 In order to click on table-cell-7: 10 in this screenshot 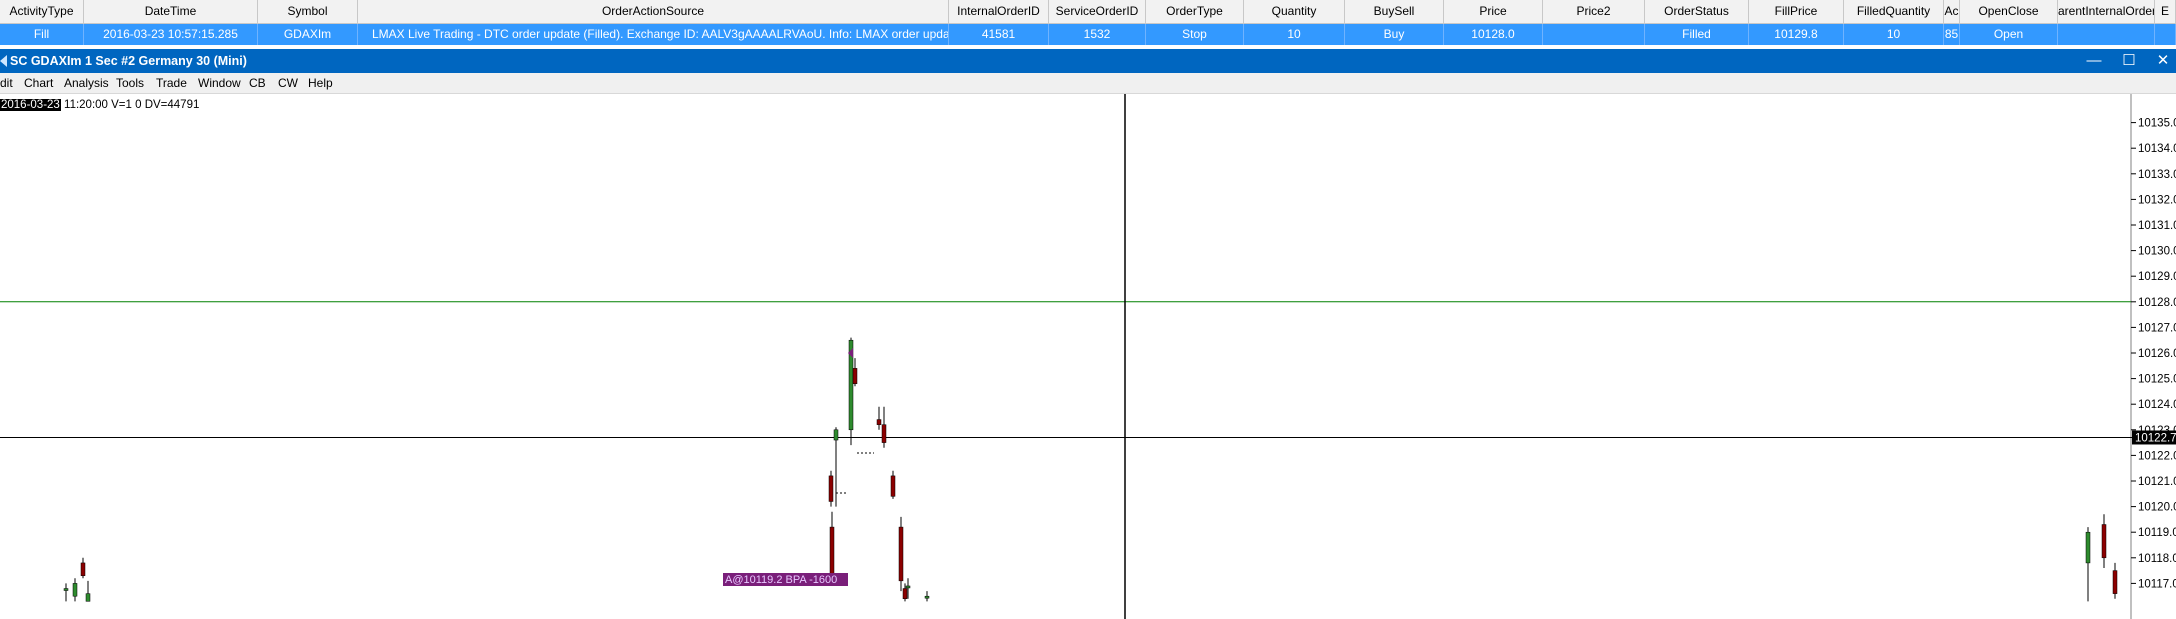, I will do `click(1294, 34)`.